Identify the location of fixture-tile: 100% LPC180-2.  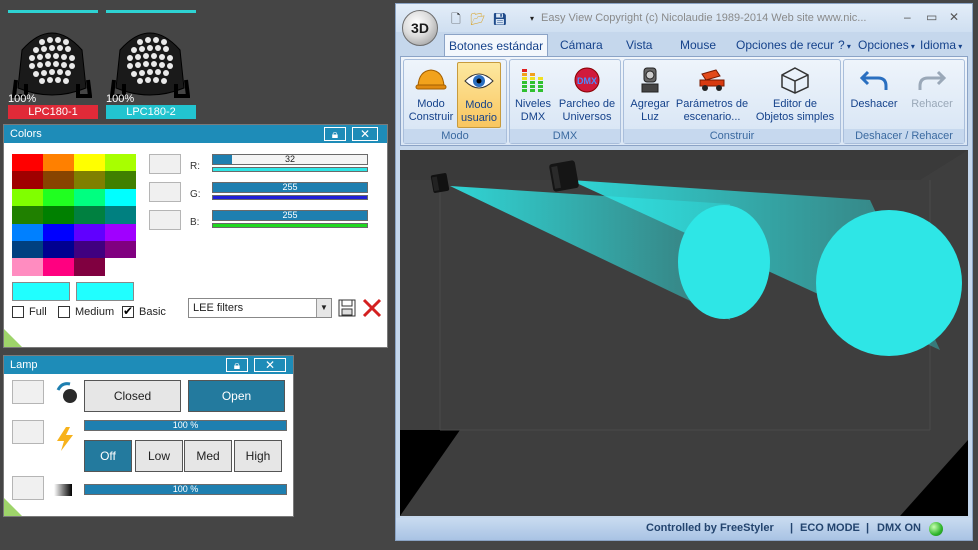
(151, 65).